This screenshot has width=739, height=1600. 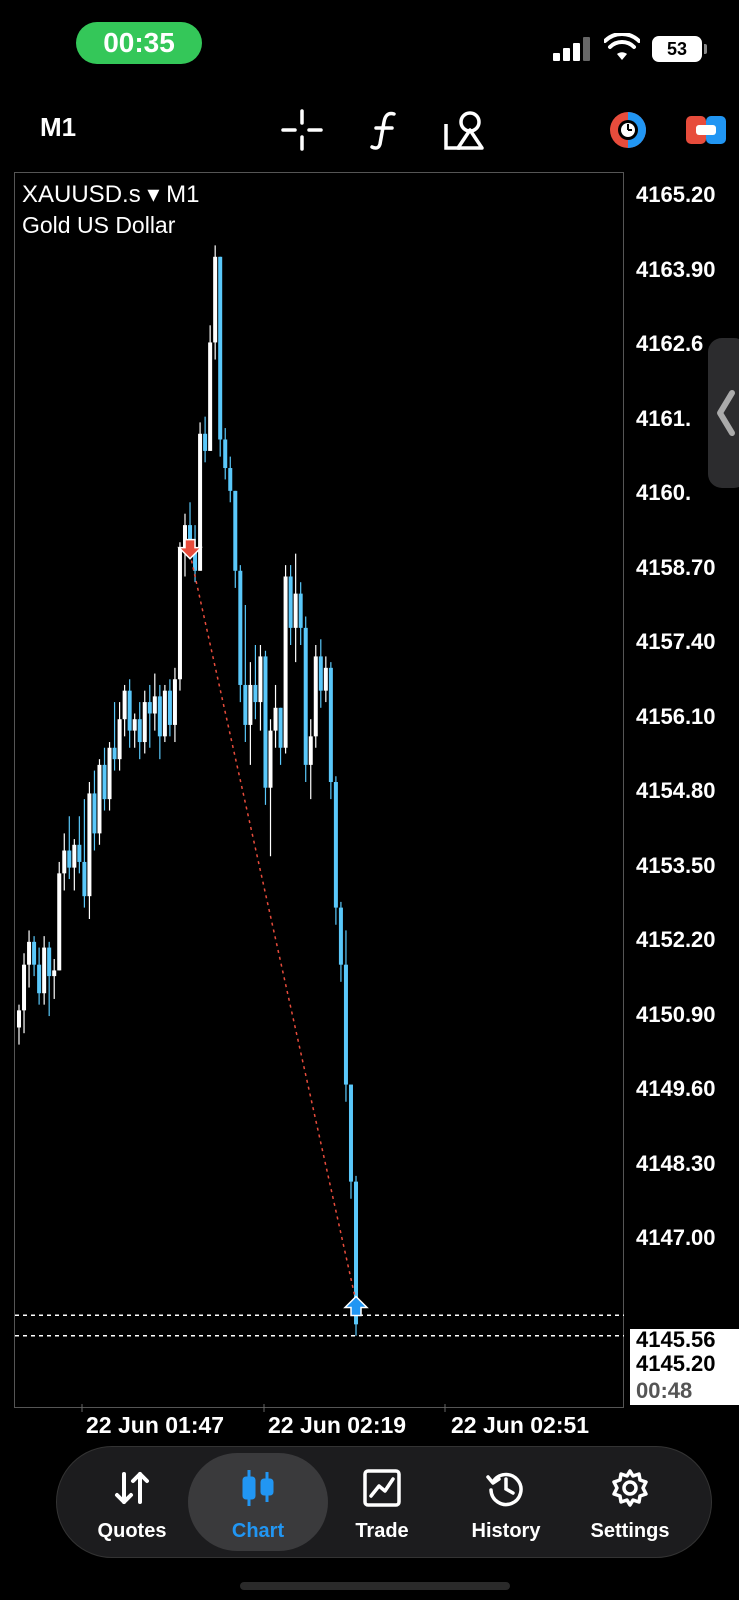 What do you see at coordinates (382, 1488) in the screenshot?
I see `trade-icon` at bounding box center [382, 1488].